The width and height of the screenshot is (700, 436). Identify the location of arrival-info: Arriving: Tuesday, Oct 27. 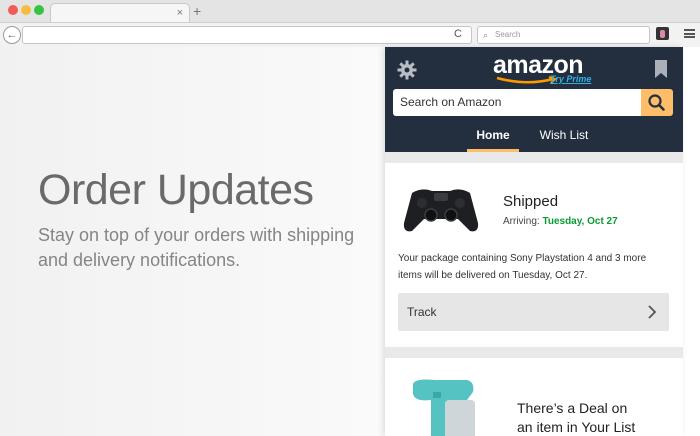
(560, 221).